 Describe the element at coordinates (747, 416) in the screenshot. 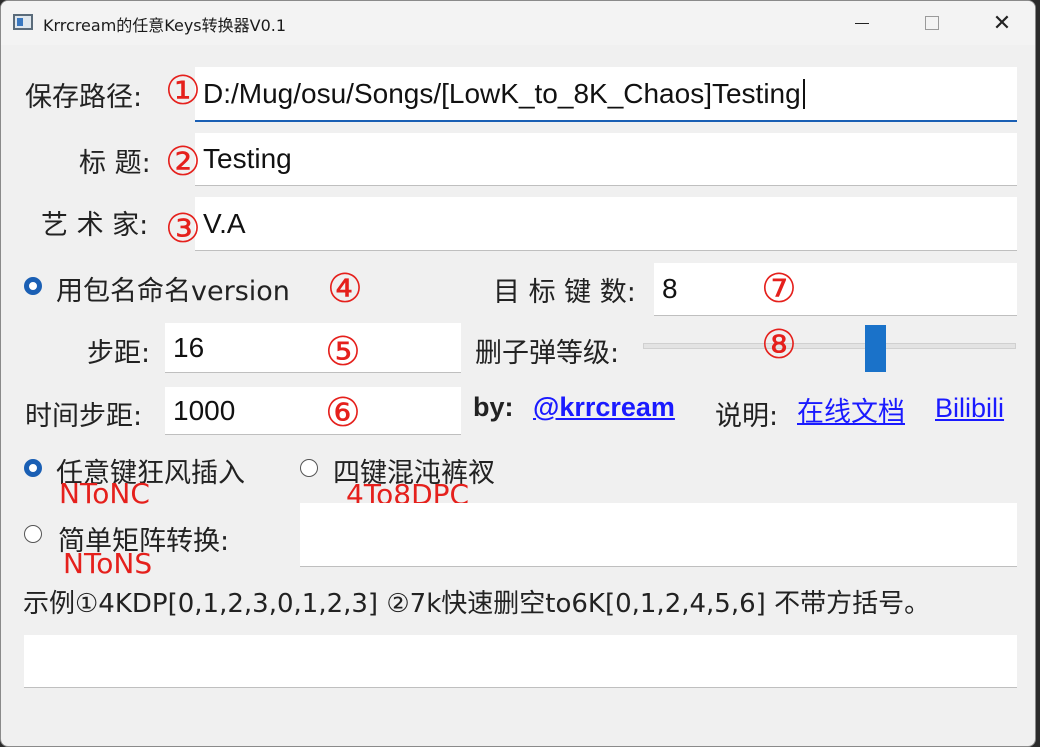

I see `description-label: 说明:` at that location.